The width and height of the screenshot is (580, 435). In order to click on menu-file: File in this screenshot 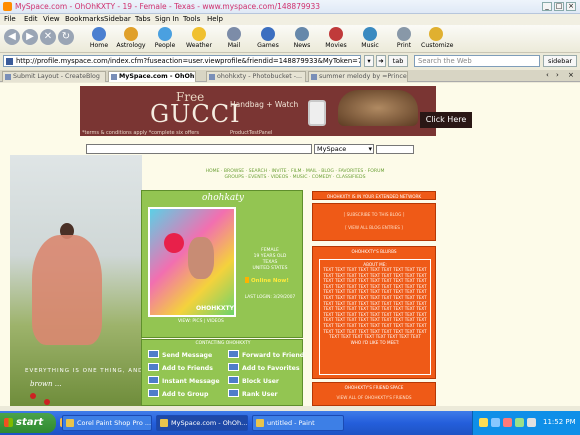, I will do `click(10, 19)`.